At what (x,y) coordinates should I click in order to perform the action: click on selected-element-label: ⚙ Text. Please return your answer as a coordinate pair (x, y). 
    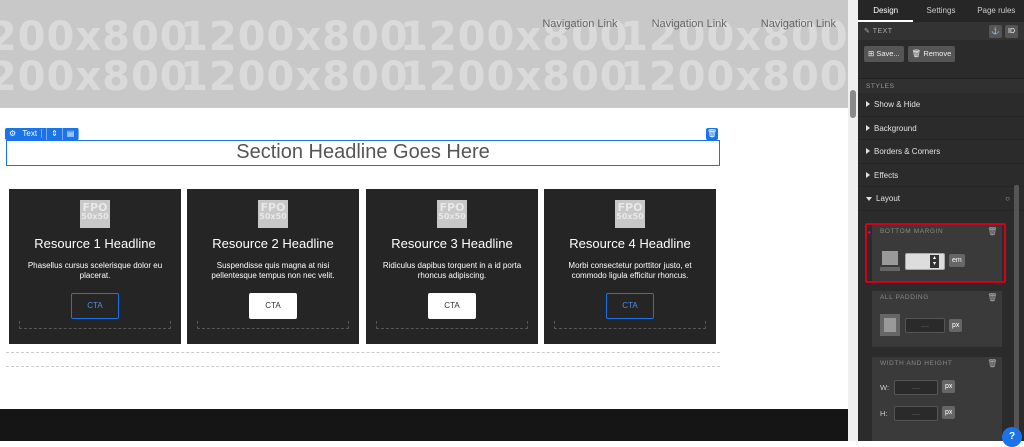
    Looking at the image, I should click on (26, 134).